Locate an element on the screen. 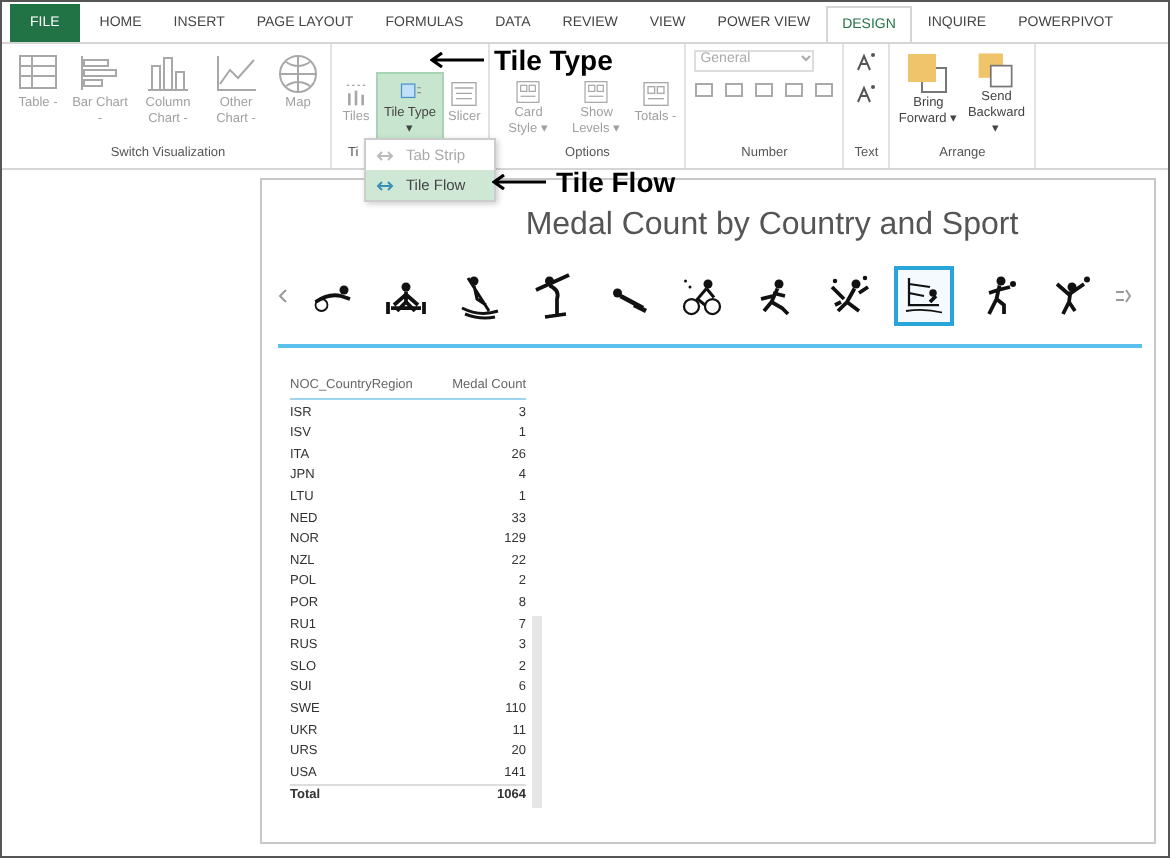 The width and height of the screenshot is (1170, 858). callout-label: Tile Flow is located at coordinates (616, 182).